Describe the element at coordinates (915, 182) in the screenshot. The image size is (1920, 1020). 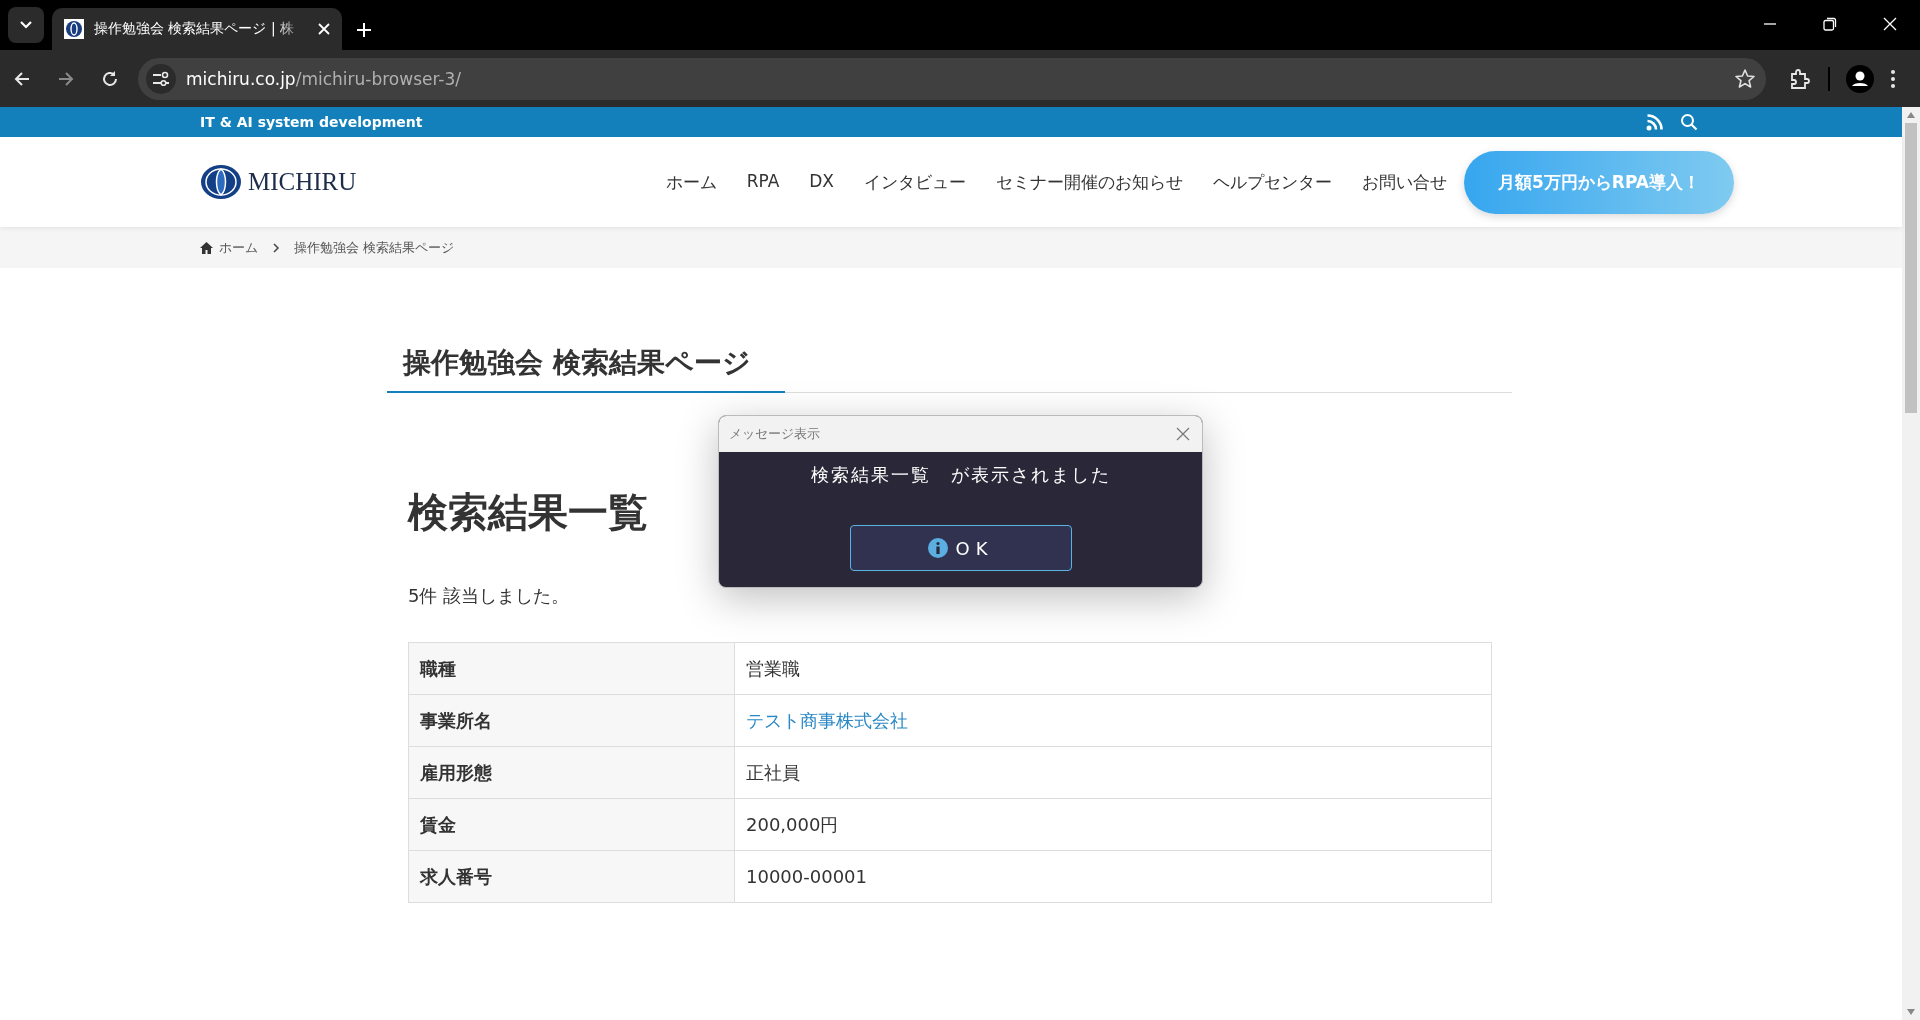
I see `nav-link: インタビュー` at that location.